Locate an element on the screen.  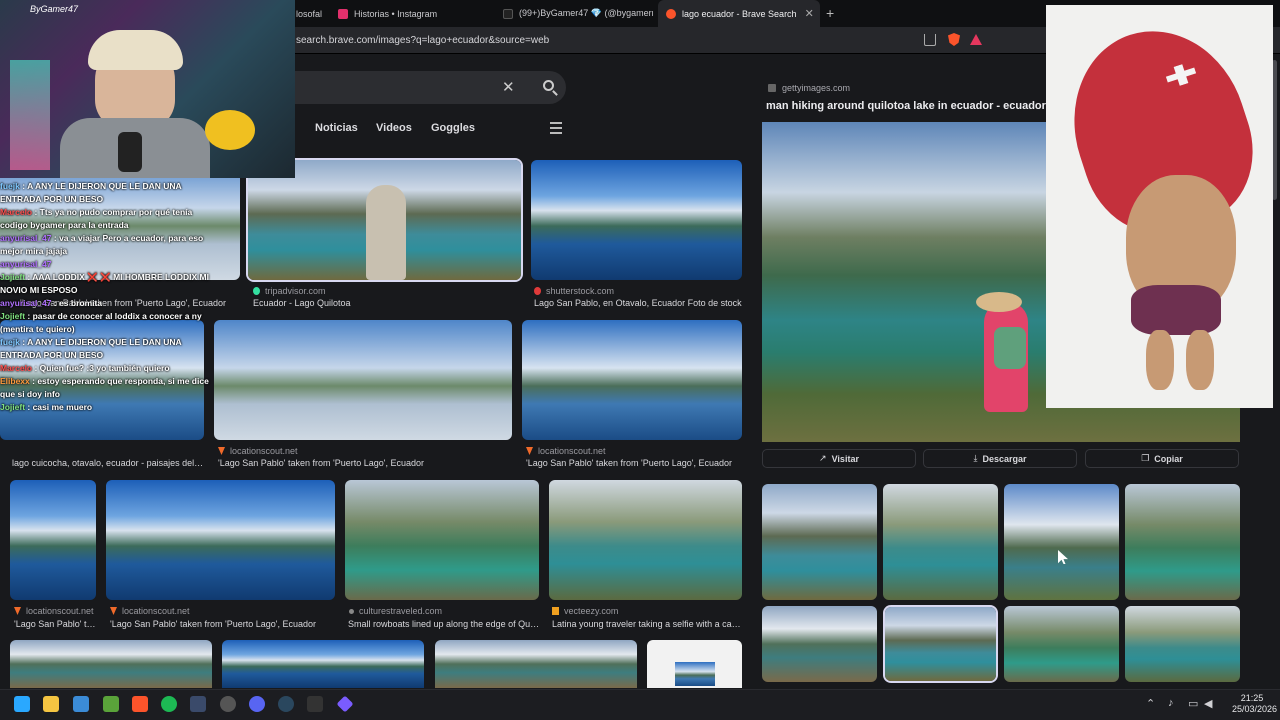
chat-text: : Quien fue? :3 yo también quiero is located at coordinates (101, 368).